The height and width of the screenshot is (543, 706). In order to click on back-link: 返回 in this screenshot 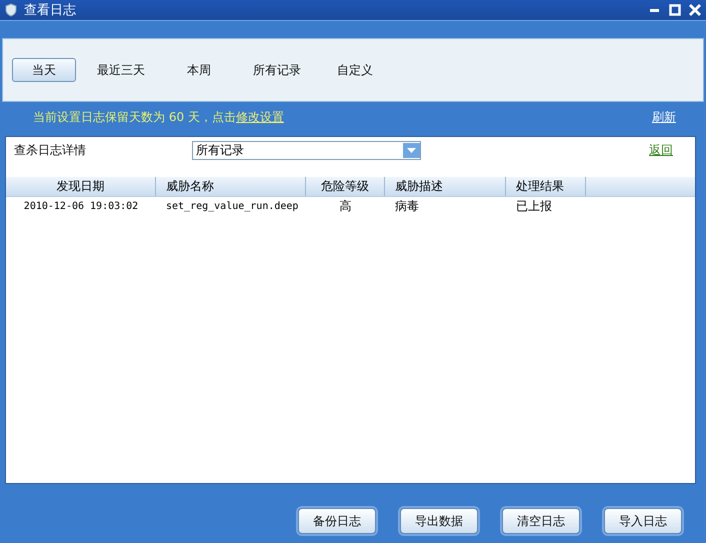, I will do `click(661, 150)`.